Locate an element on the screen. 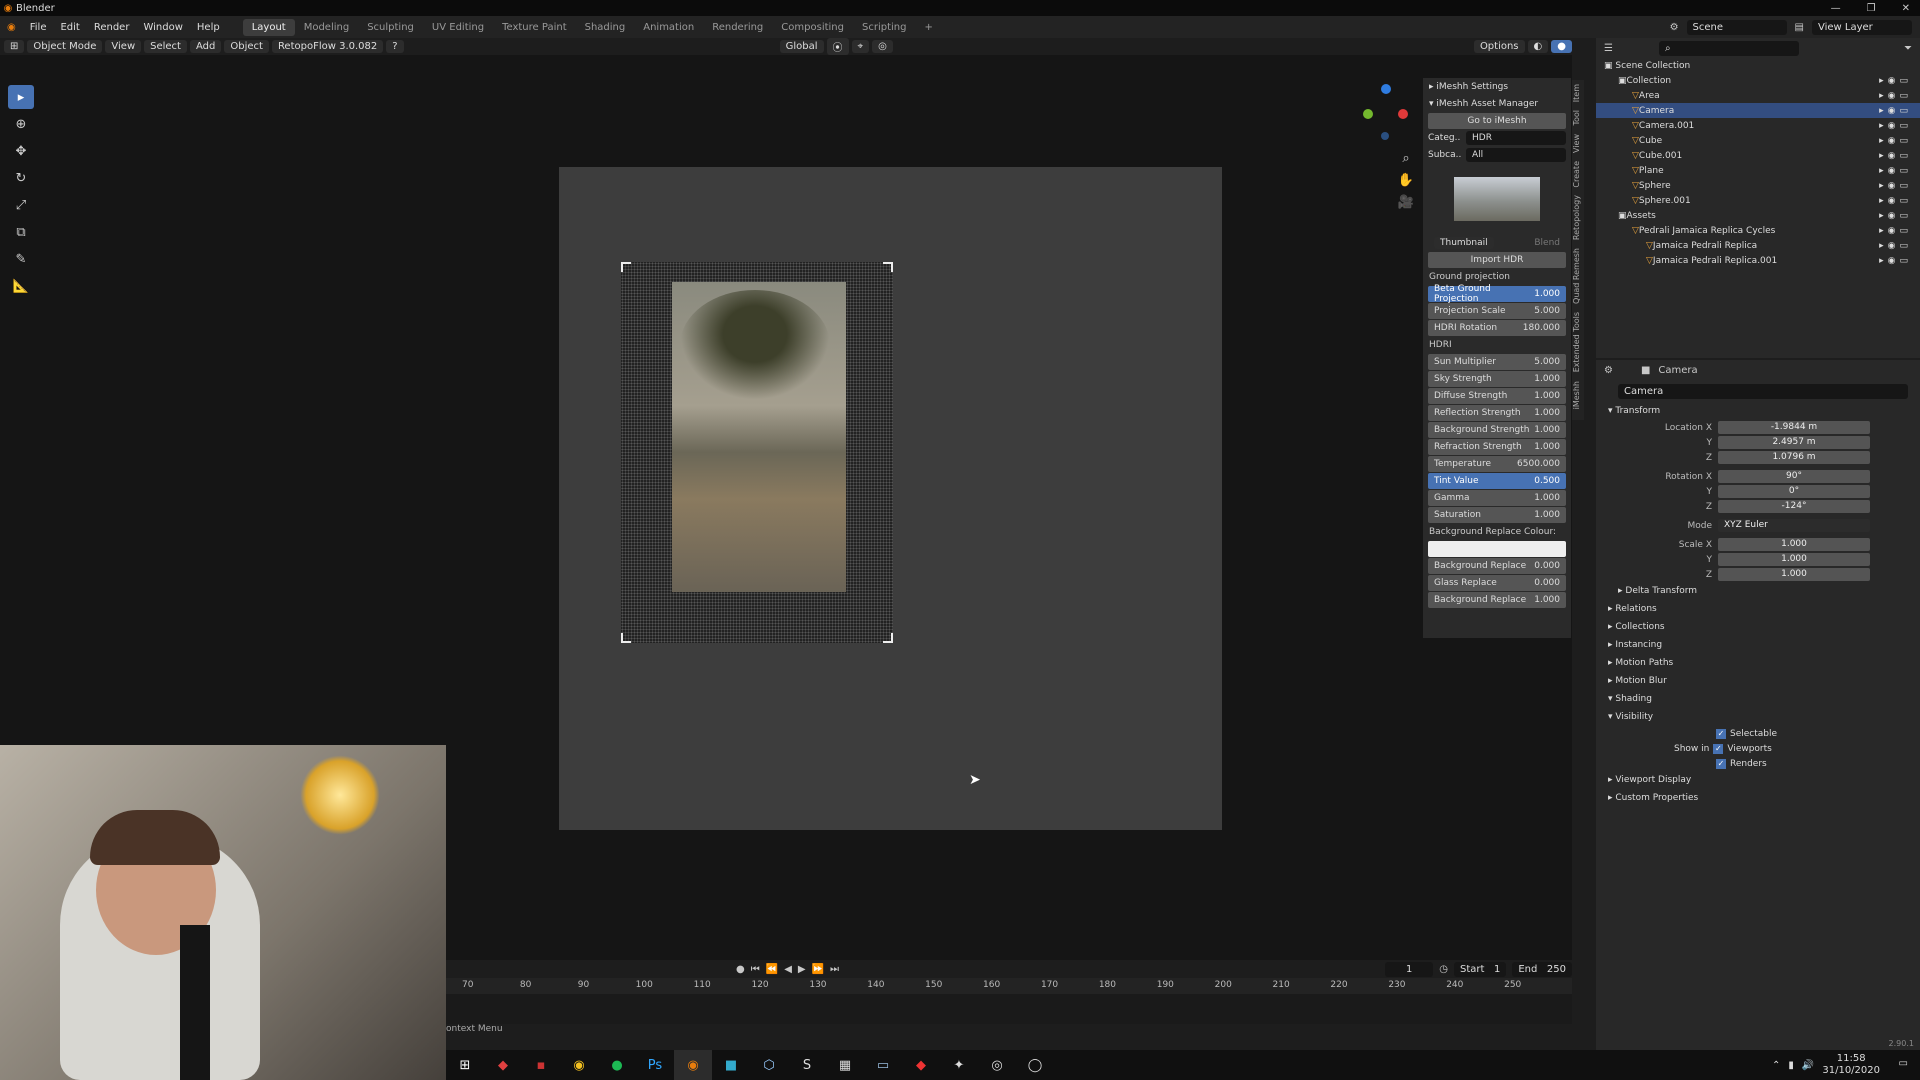 The image size is (1920, 1080). overlays-icon: ◐ is located at coordinates (1538, 46).